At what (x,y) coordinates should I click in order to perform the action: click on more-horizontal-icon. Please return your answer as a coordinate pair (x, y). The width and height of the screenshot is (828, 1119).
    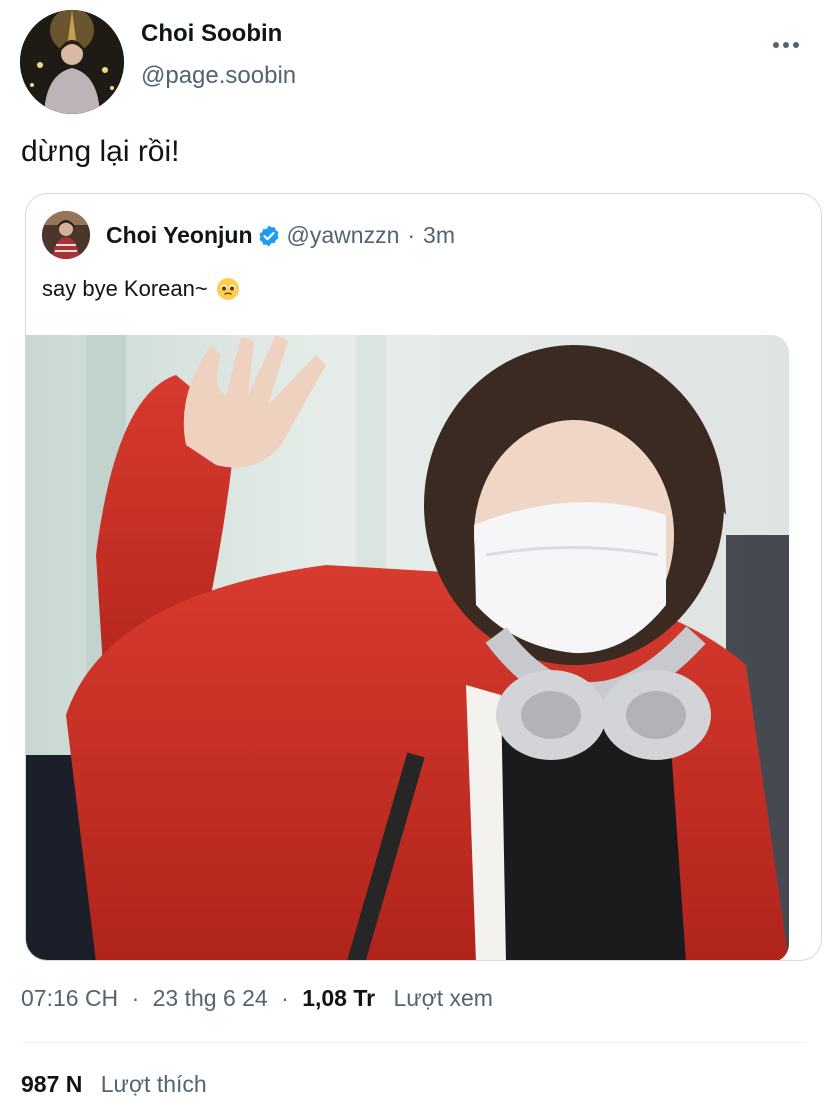
    Looking at the image, I should click on (786, 45).